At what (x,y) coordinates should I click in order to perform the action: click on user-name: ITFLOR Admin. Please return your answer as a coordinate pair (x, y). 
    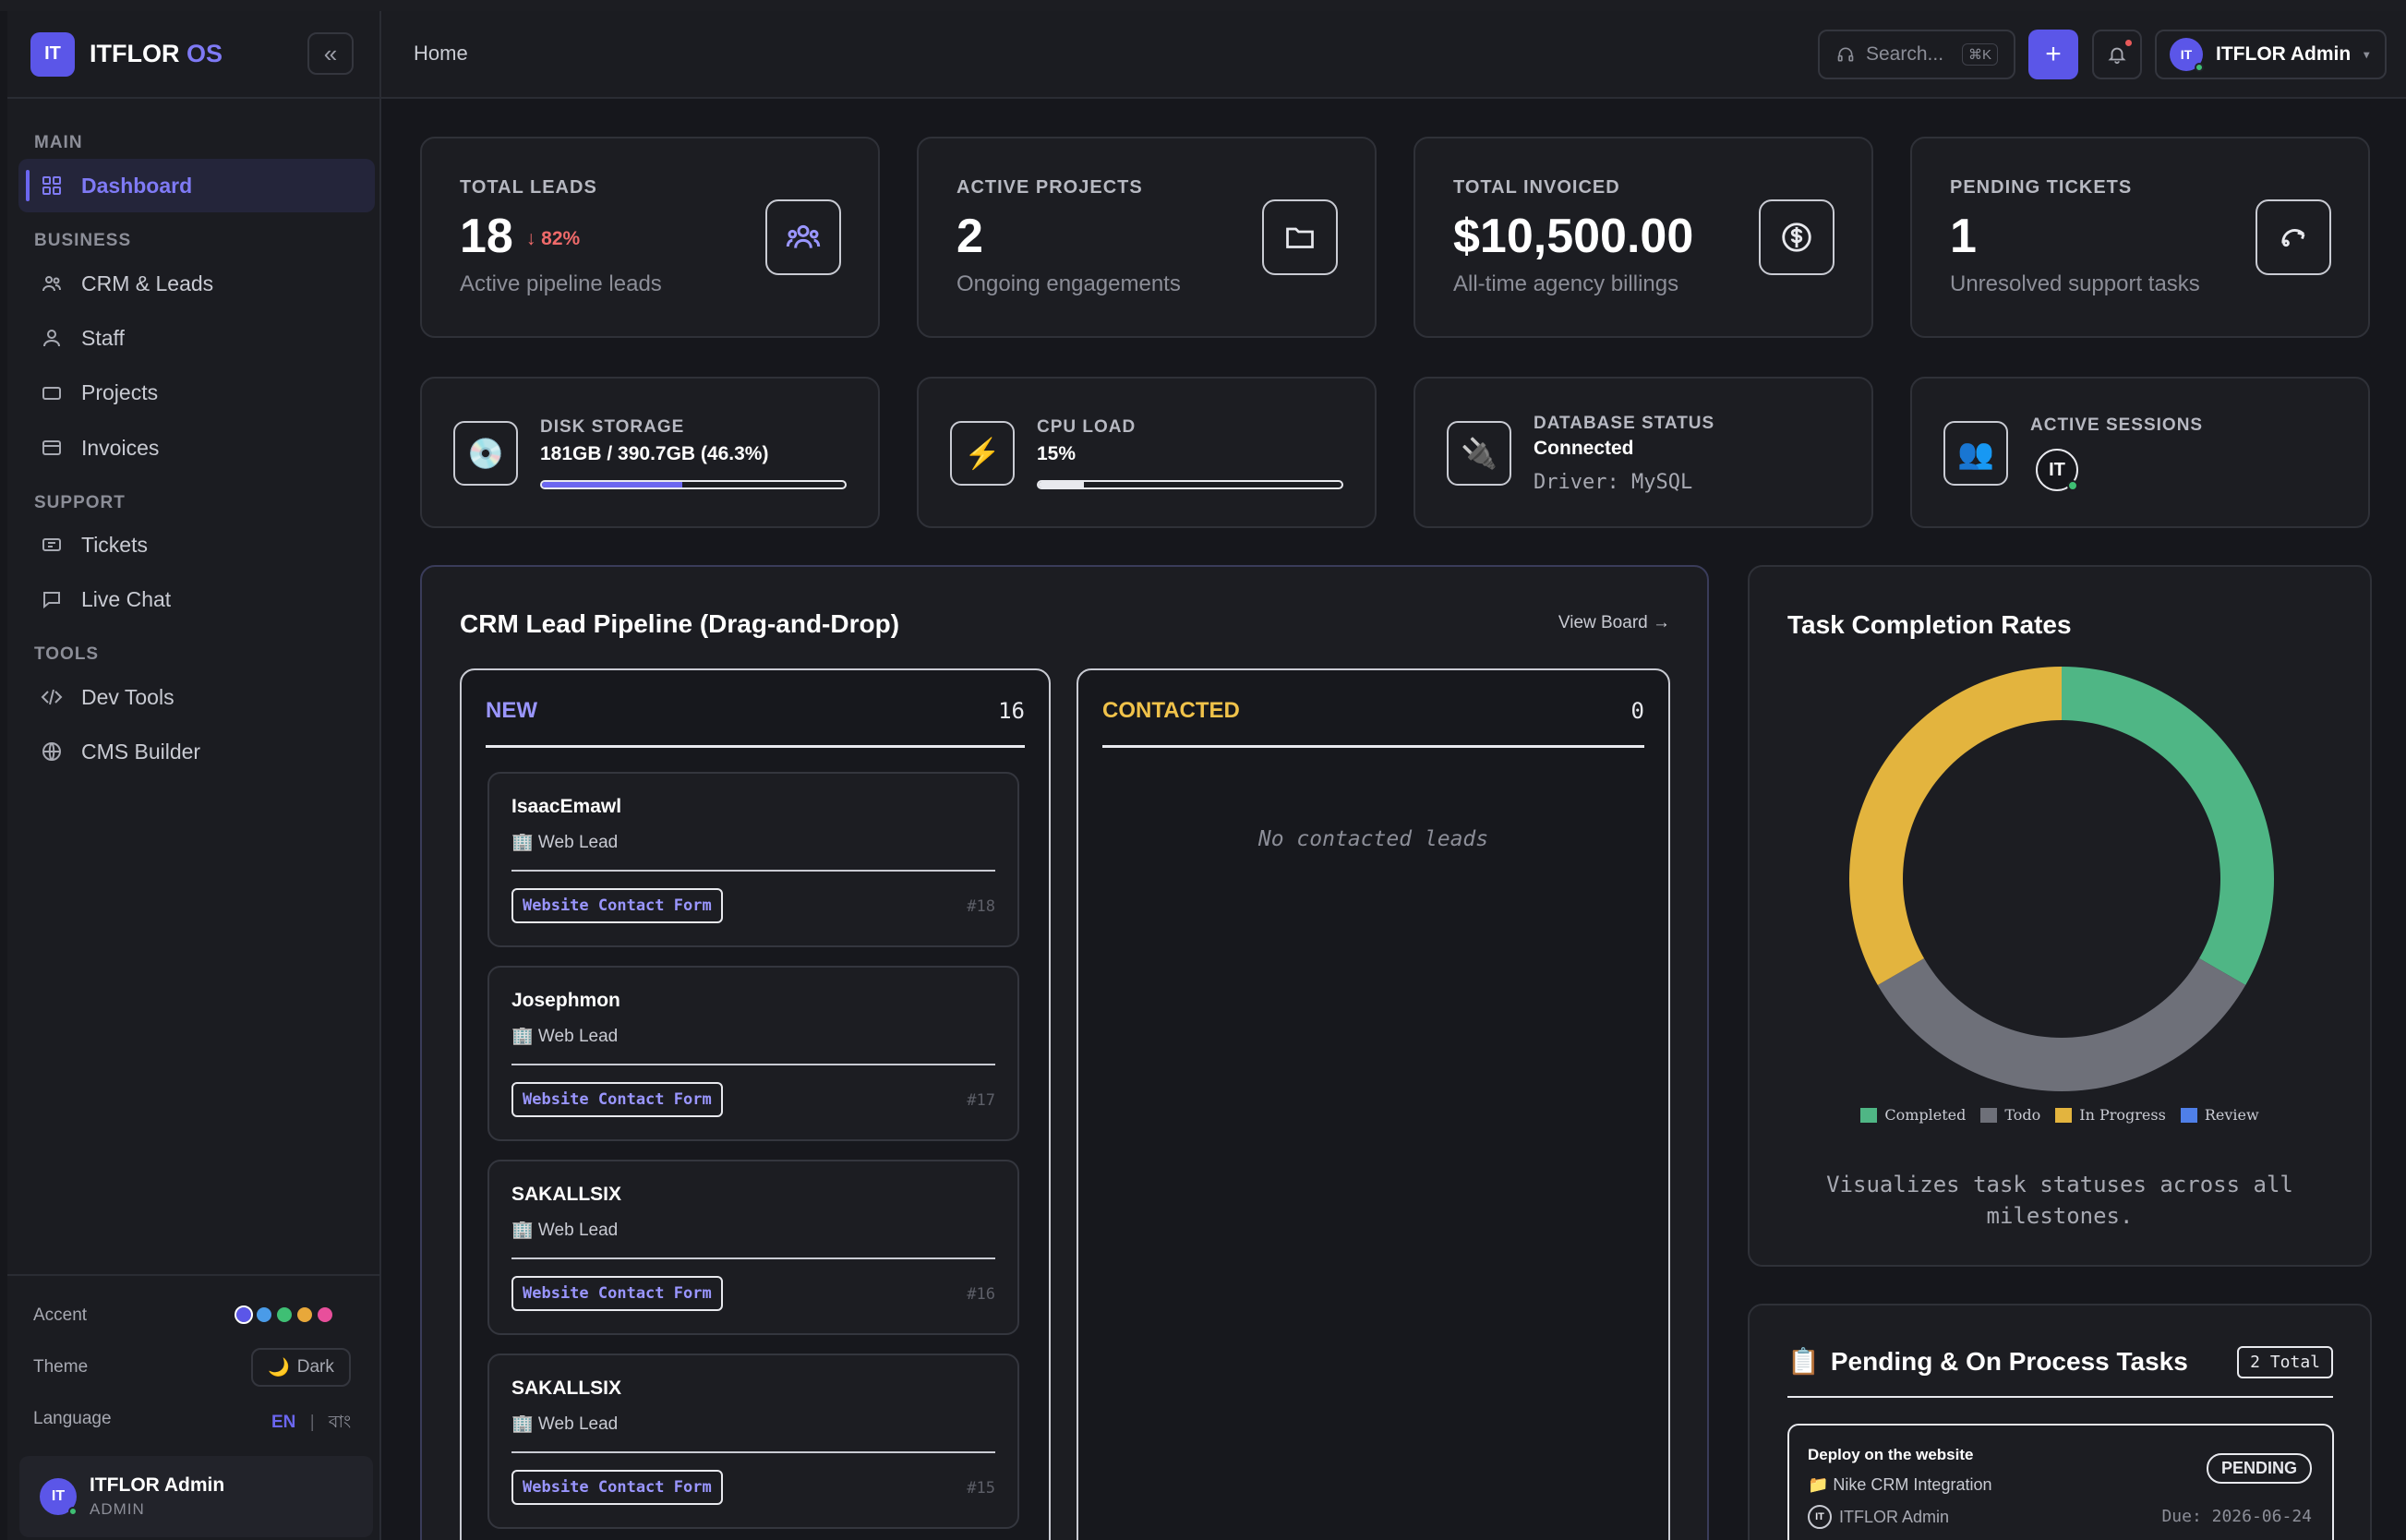
    Looking at the image, I should click on (2284, 54).